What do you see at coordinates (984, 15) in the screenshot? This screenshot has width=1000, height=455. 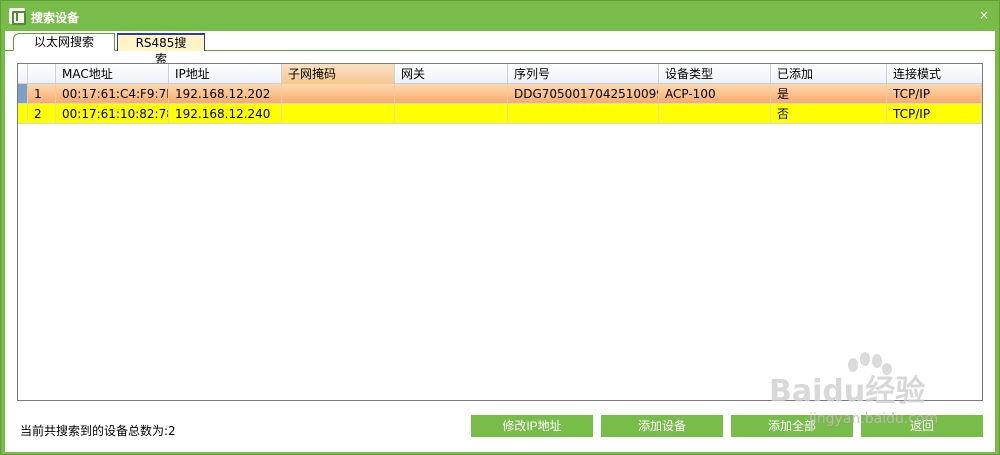 I see `close-icon: ×` at bounding box center [984, 15].